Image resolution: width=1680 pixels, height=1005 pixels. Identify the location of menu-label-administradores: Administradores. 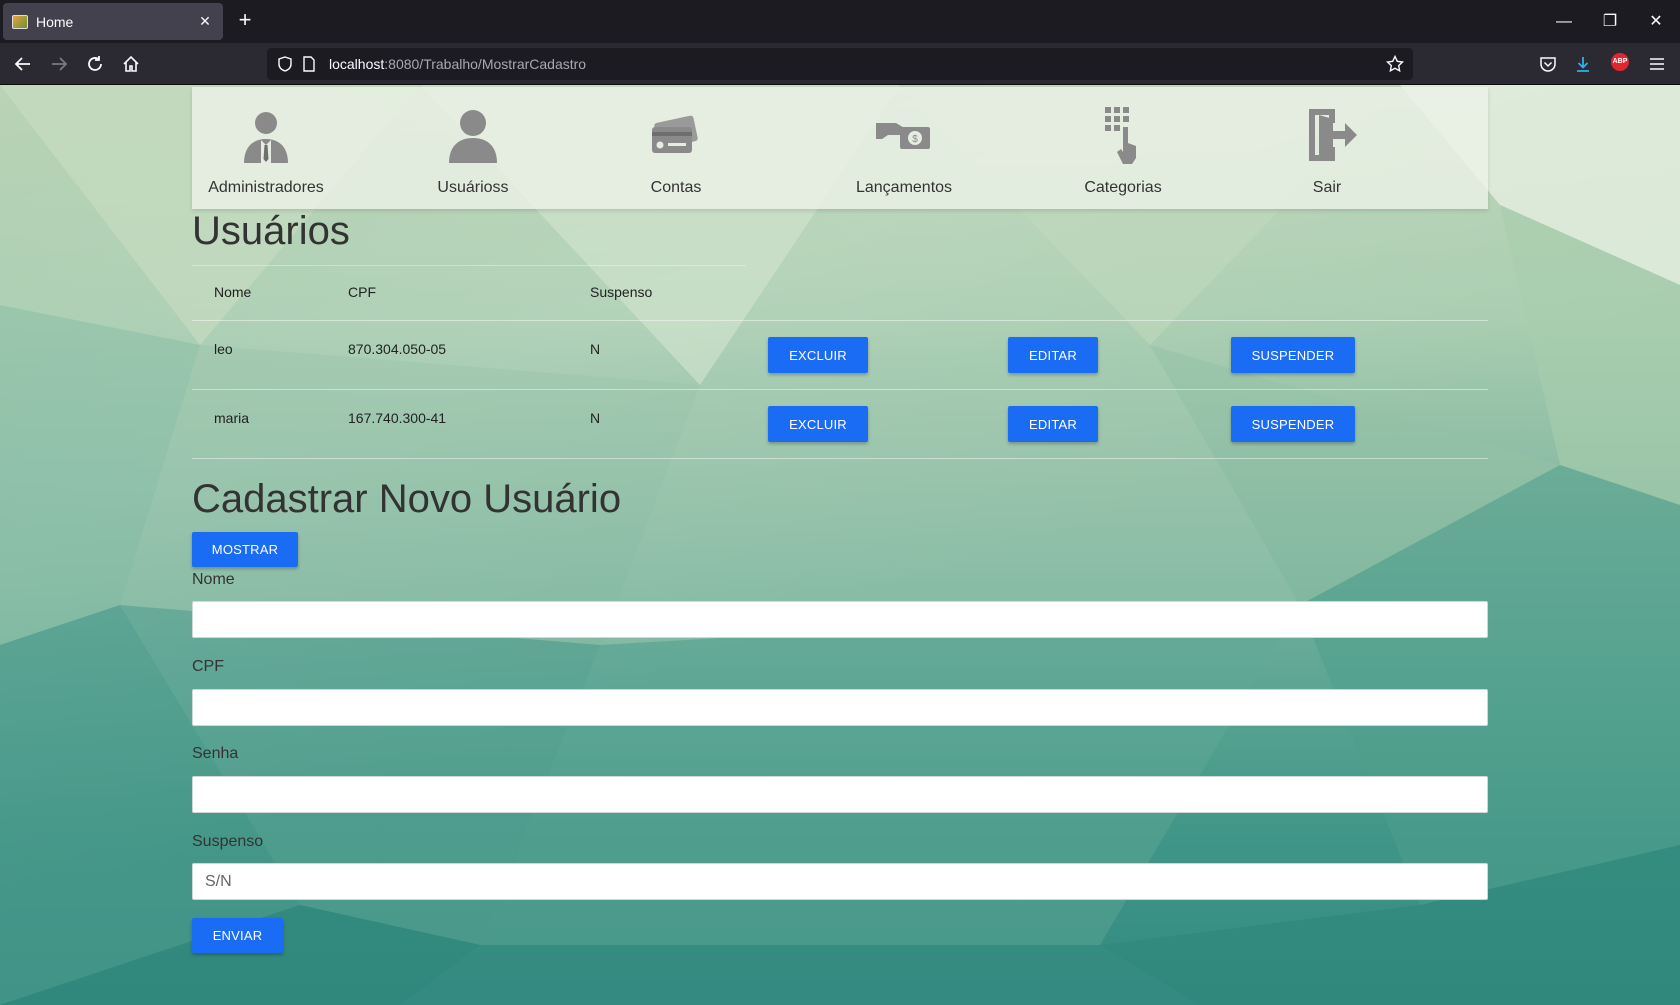
(266, 187).